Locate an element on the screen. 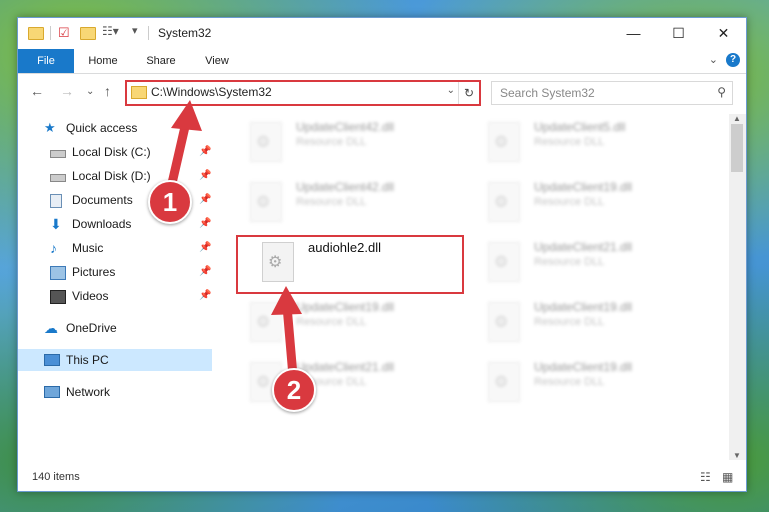 The height and width of the screenshot is (512, 769). refresh-icon: ↻ is located at coordinates (468, 93).